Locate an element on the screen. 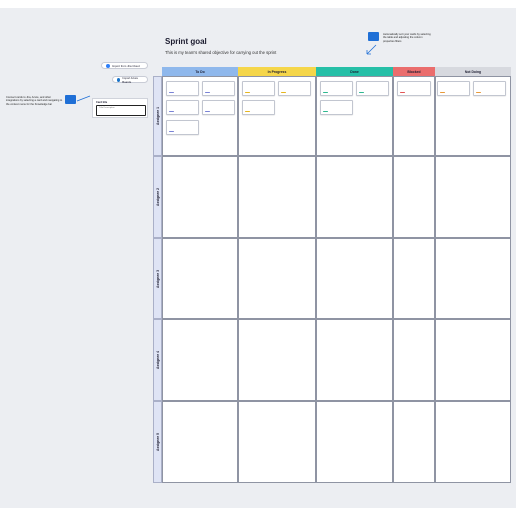 Image resolution: width=516 pixels, height=516 pixels. import-jira-button: Import from Jira Cloud is located at coordinates (124, 65).